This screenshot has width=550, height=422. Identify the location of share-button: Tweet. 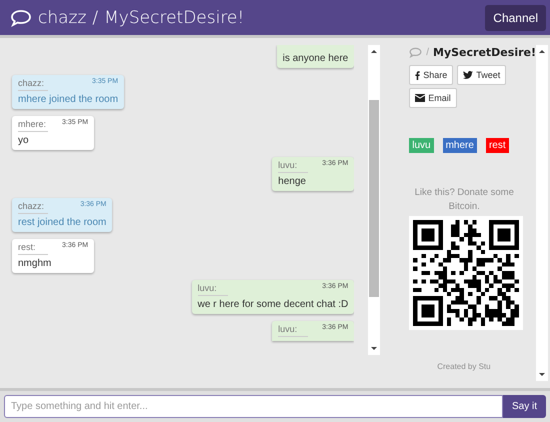
(481, 75).